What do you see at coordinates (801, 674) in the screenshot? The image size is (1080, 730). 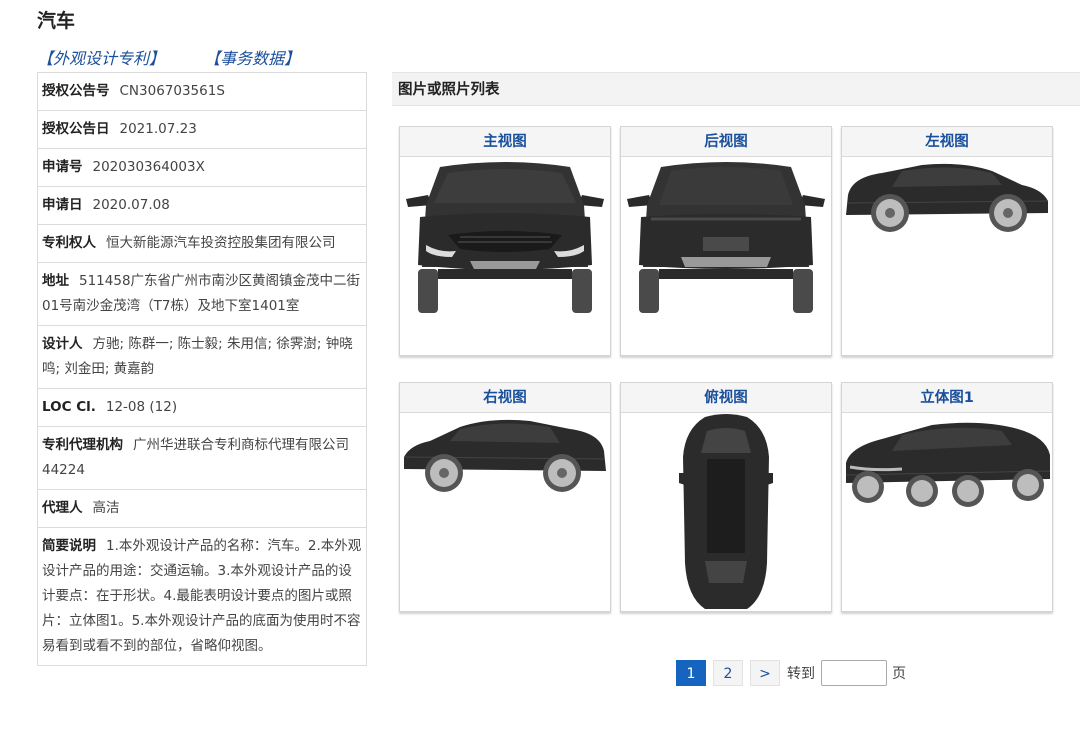 I see `goto-label: 转到` at bounding box center [801, 674].